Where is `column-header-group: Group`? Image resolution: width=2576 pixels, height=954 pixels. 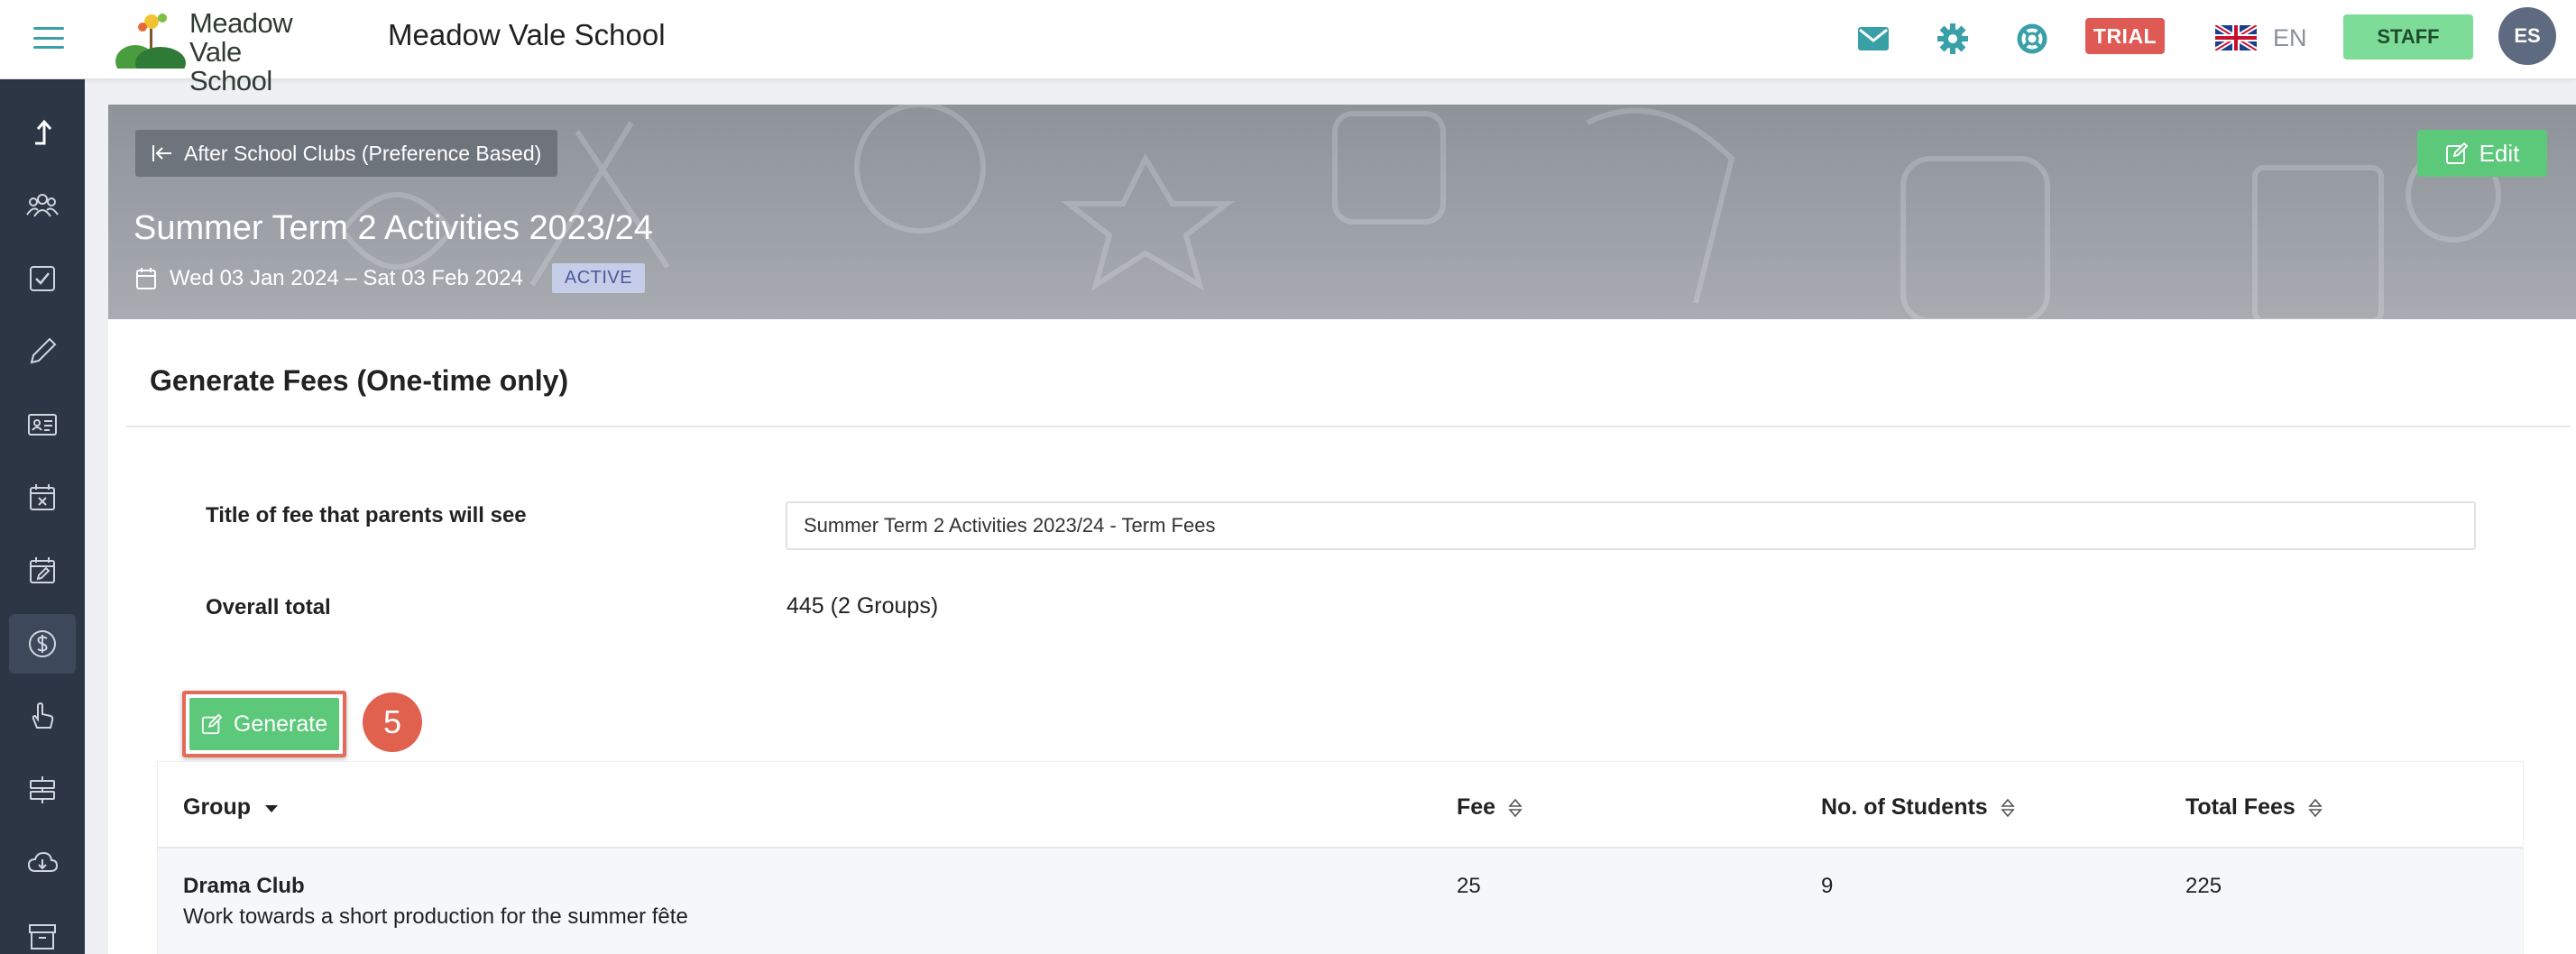 column-header-group: Group is located at coordinates (231, 807).